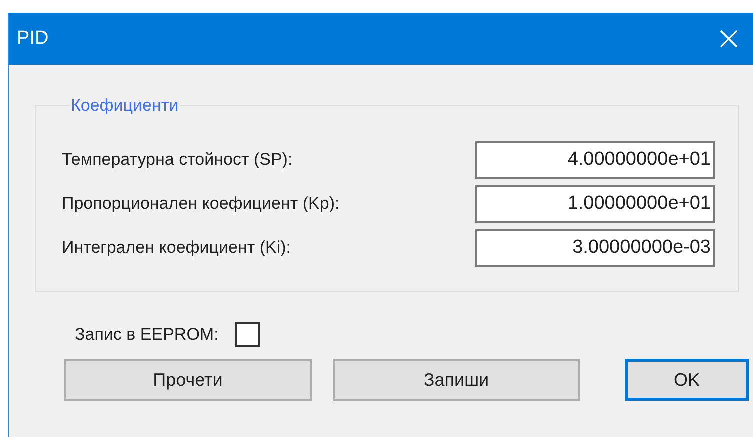  I want to click on field-label: Интегрален коефициент (Ki):, so click(177, 248).